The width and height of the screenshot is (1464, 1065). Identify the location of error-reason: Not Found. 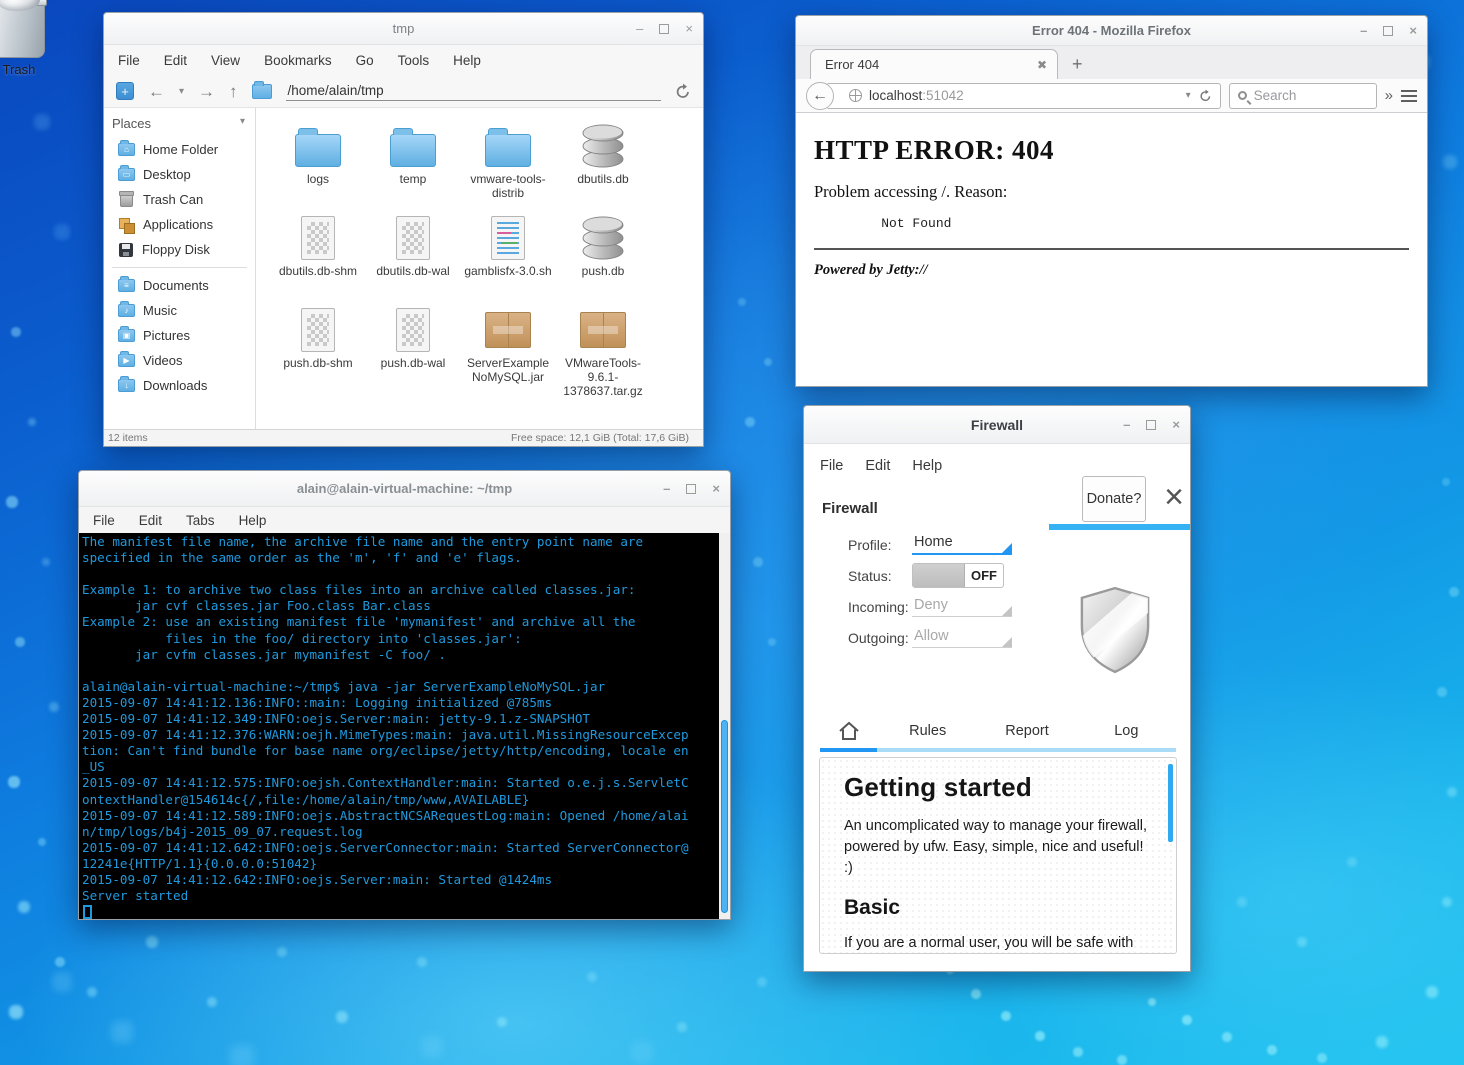
(901, 223).